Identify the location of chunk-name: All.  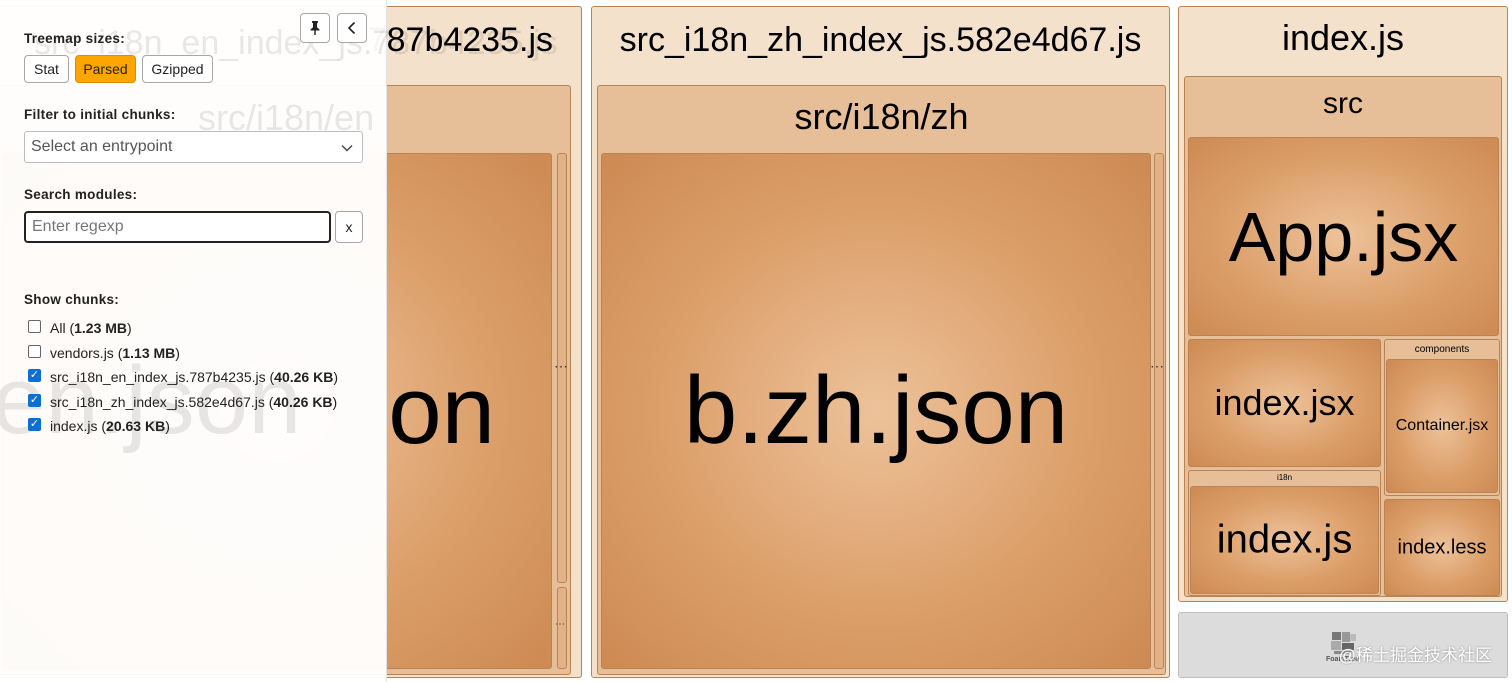
(58, 328).